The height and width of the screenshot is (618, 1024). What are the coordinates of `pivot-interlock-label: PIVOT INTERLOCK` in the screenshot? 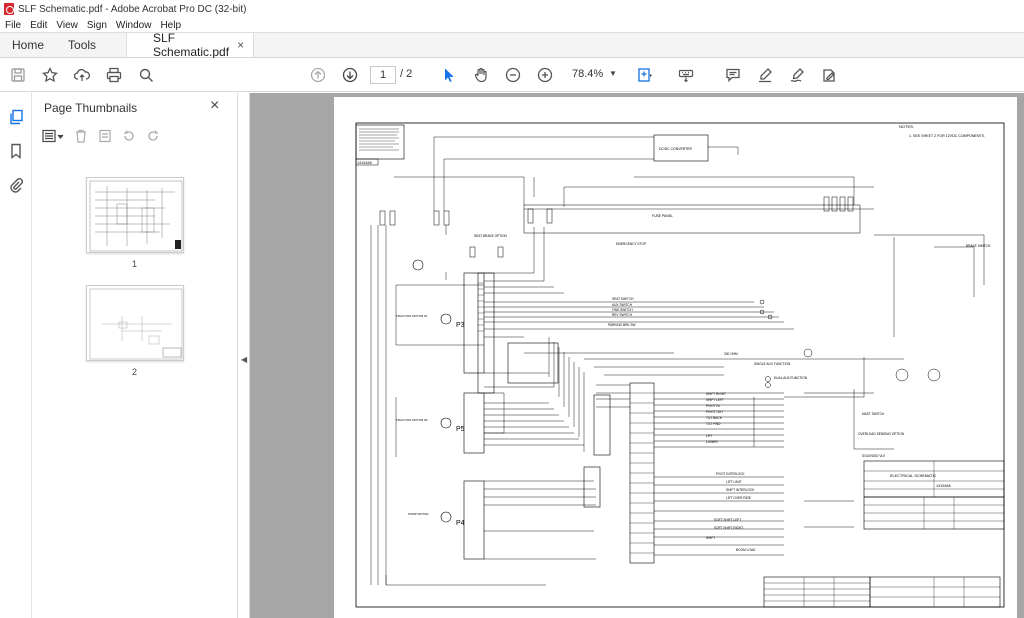 It's located at (731, 474).